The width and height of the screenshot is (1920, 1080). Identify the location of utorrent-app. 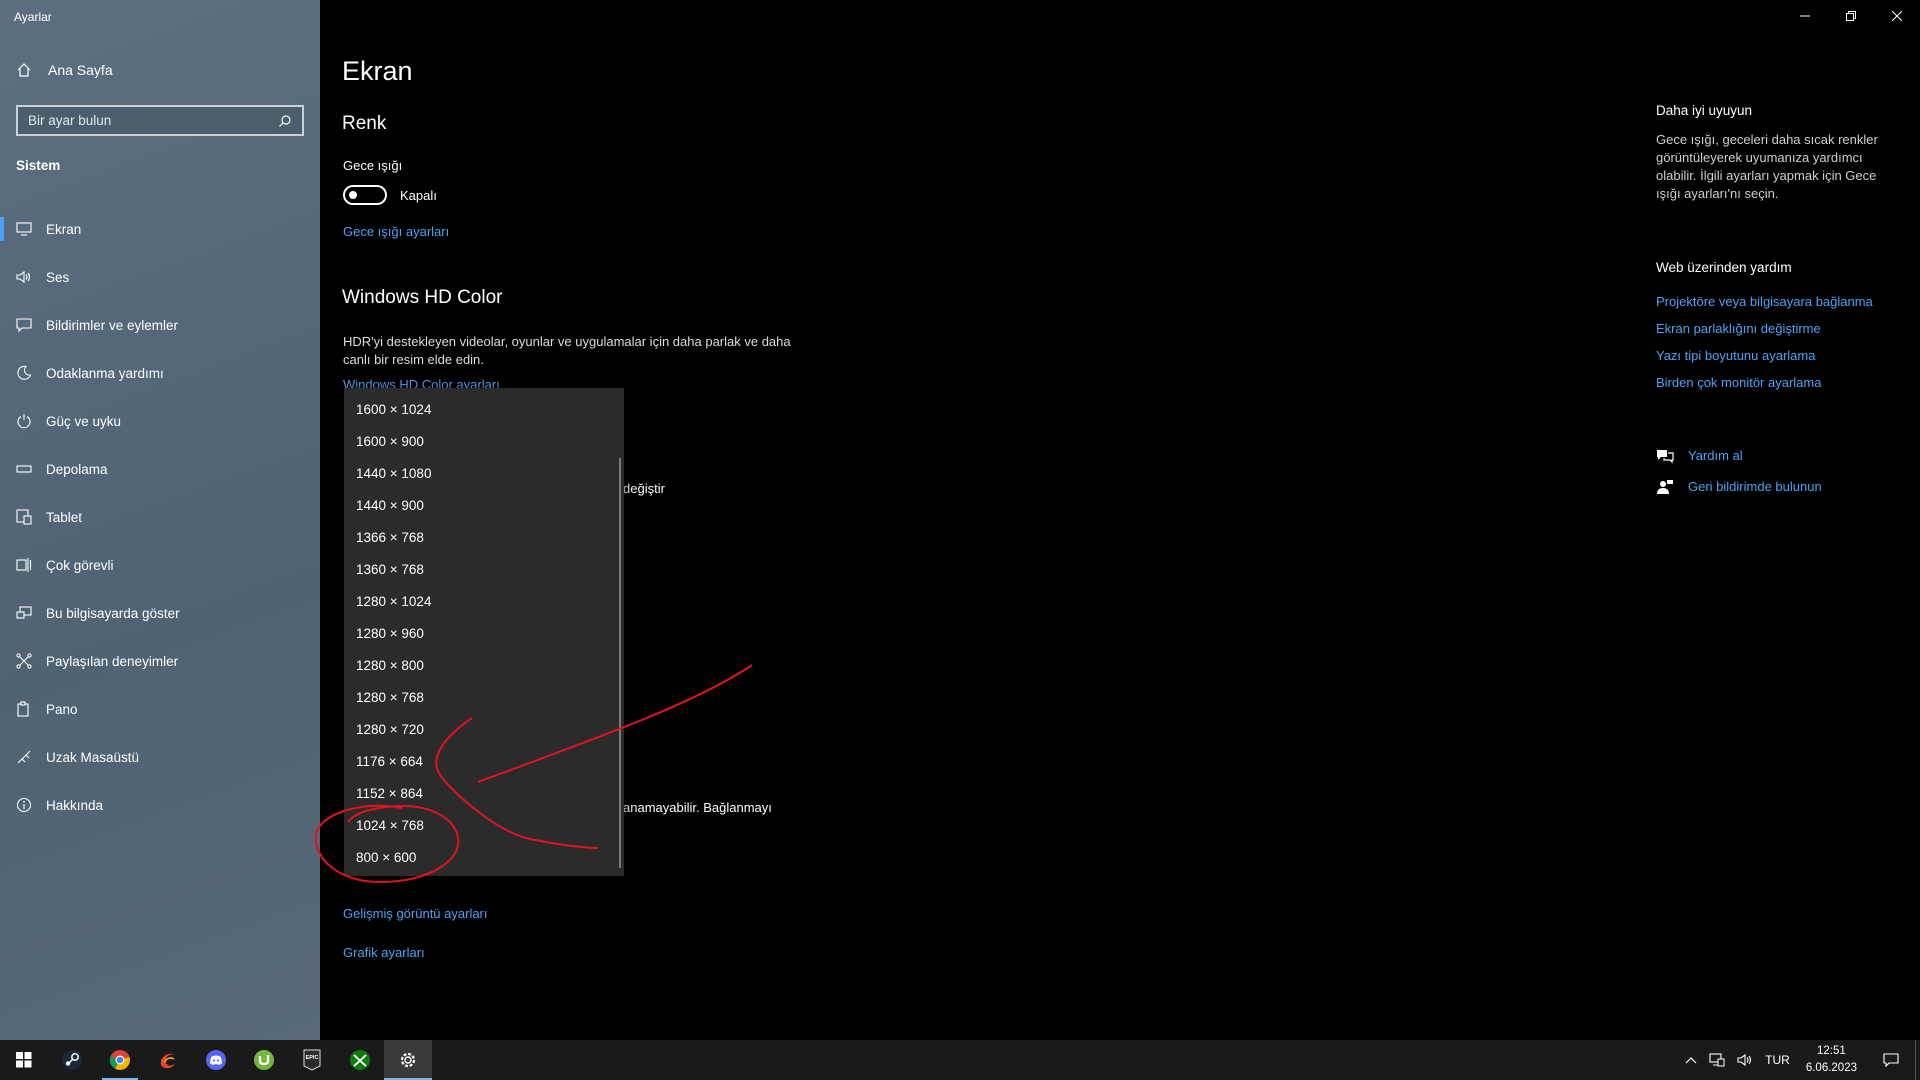
(264, 1060).